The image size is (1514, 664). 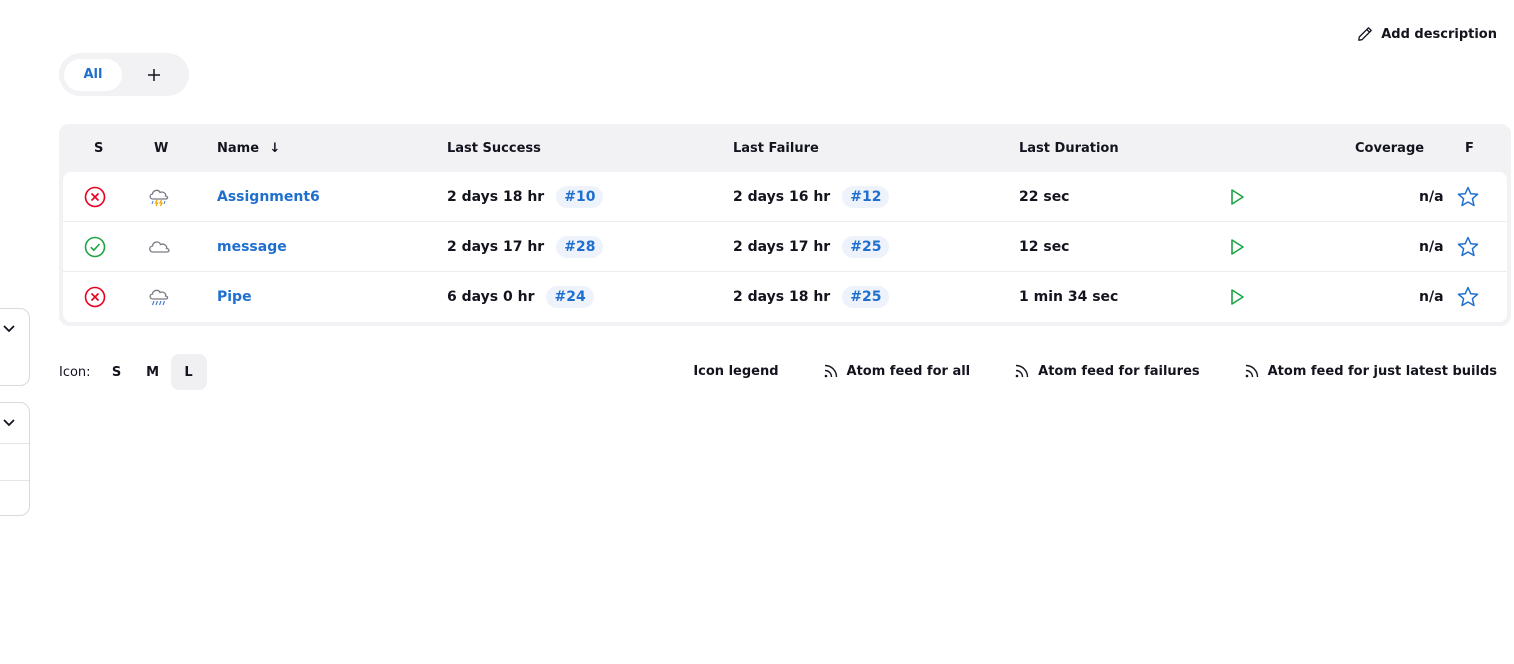 I want to click on atom-feed-all-link: Atom feed for all, so click(x=897, y=371).